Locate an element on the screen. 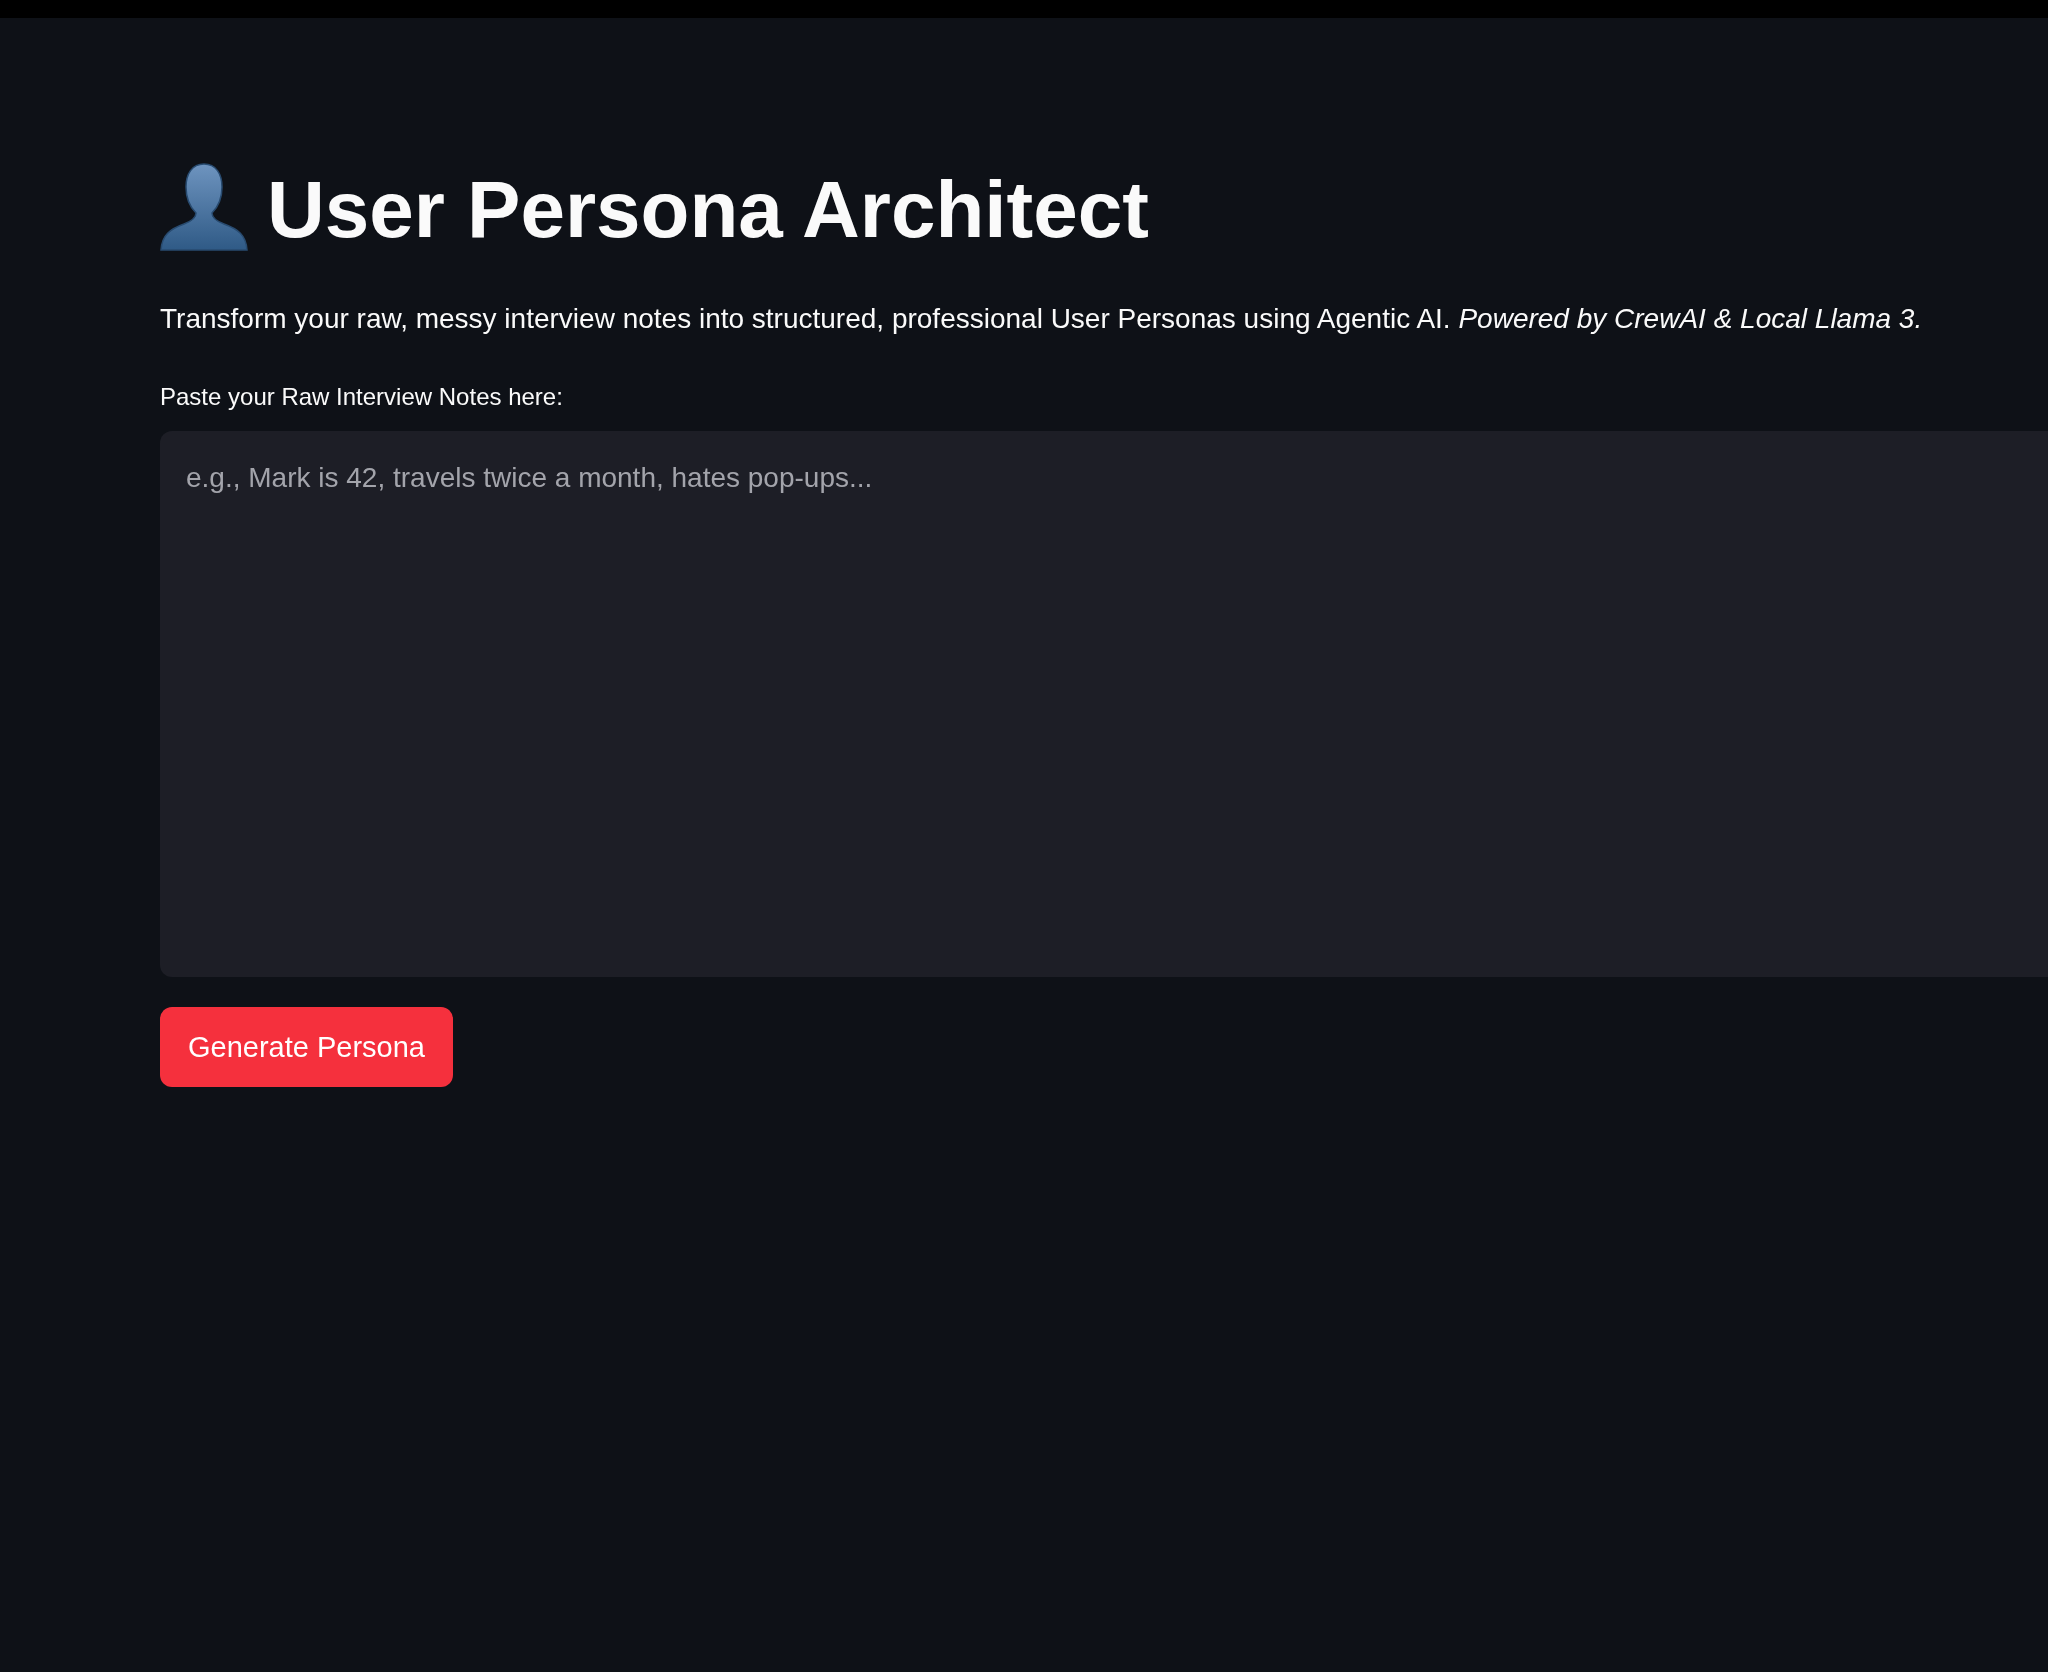 The width and height of the screenshot is (2048, 1672). person-silhouette-icon is located at coordinates (204, 207).